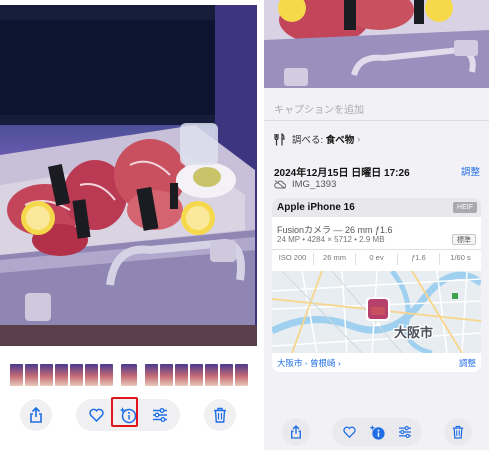 This screenshot has width=489, height=450. What do you see at coordinates (376, 362) in the screenshot?
I see `location-row: 大阪市 - 曾根崎 › 調整` at bounding box center [376, 362].